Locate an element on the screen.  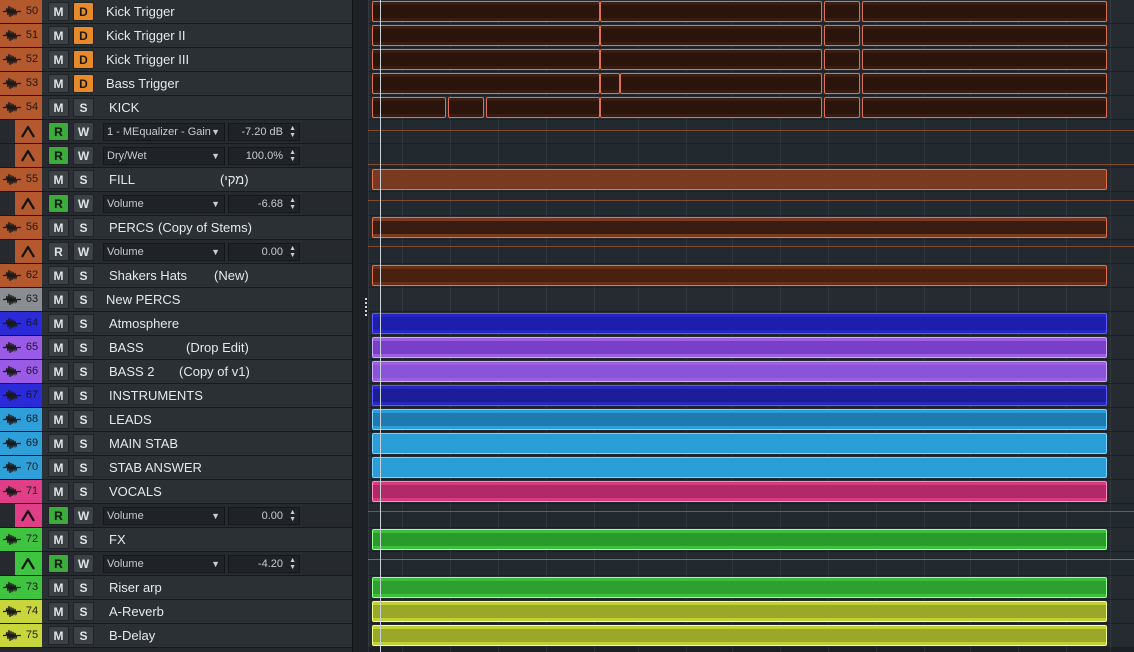
automation-row: R W Volume ▼ 0.00 ▲ ▼ is located at coordinates (176, 516).